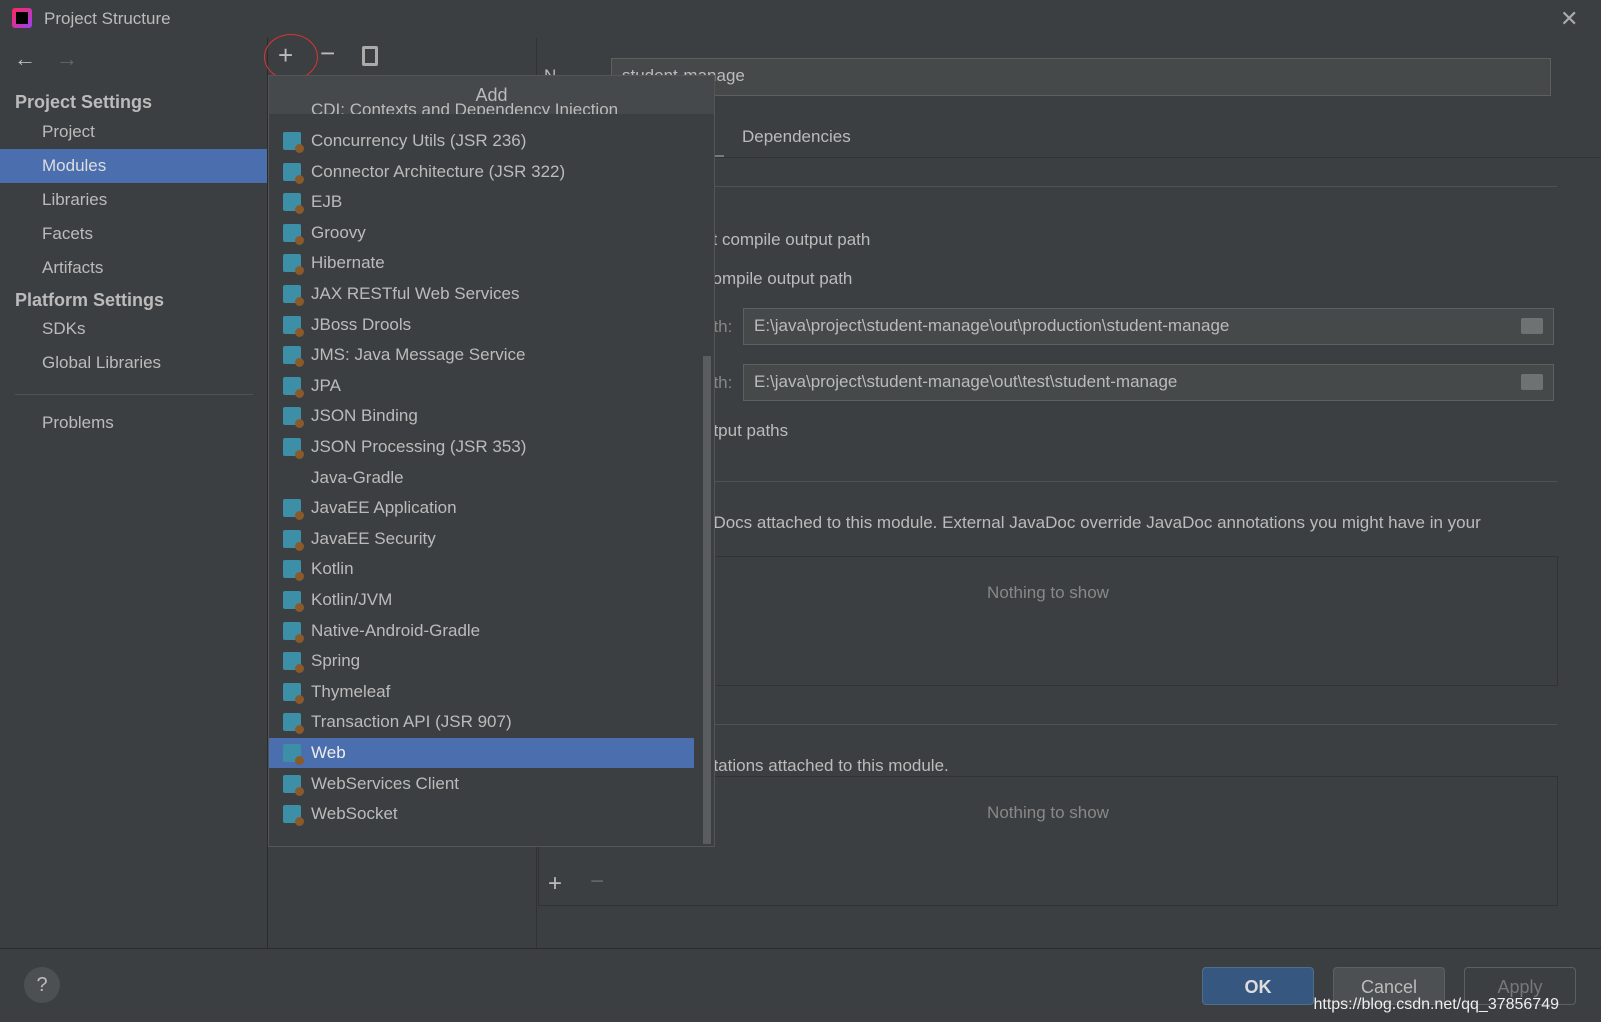 The height and width of the screenshot is (1022, 1601). I want to click on sidebar-item-modules: Modules, so click(133, 166).